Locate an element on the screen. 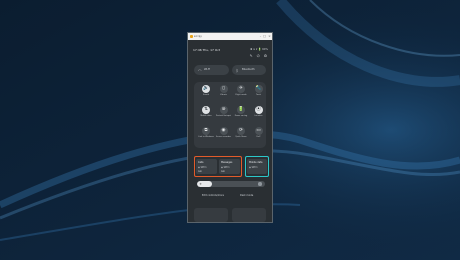  tile-sound: 🔊 Sound is located at coordinates (206, 92).